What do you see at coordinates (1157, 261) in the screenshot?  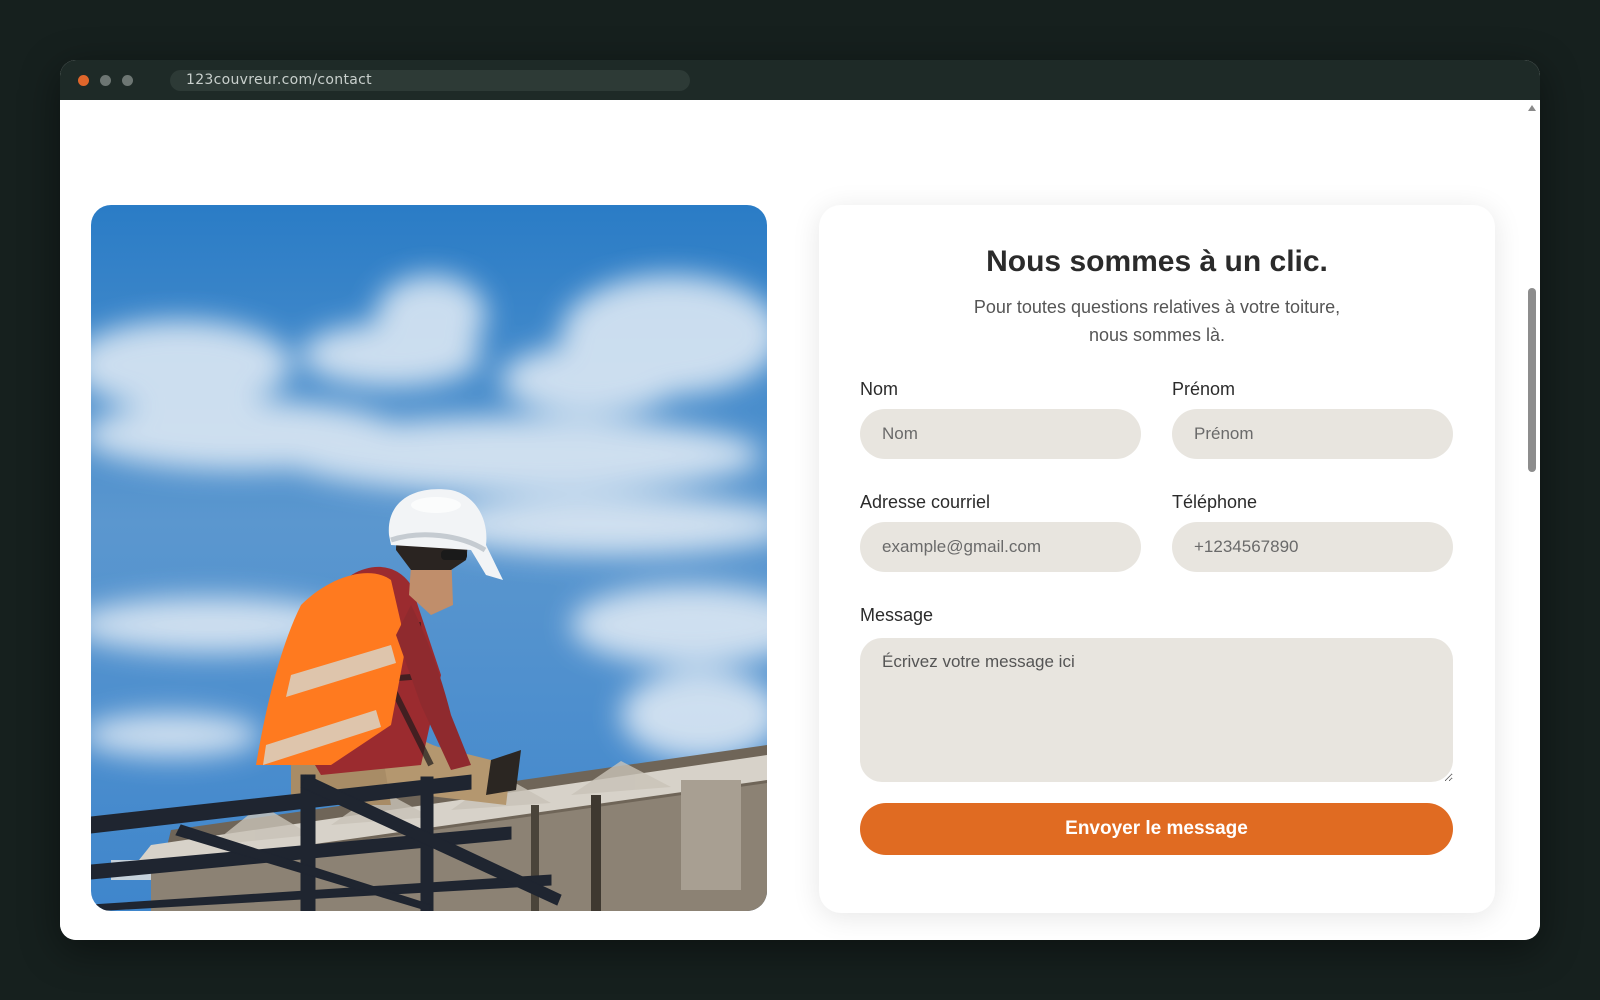 I see `contact-title: Nous sommes à un clic.` at bounding box center [1157, 261].